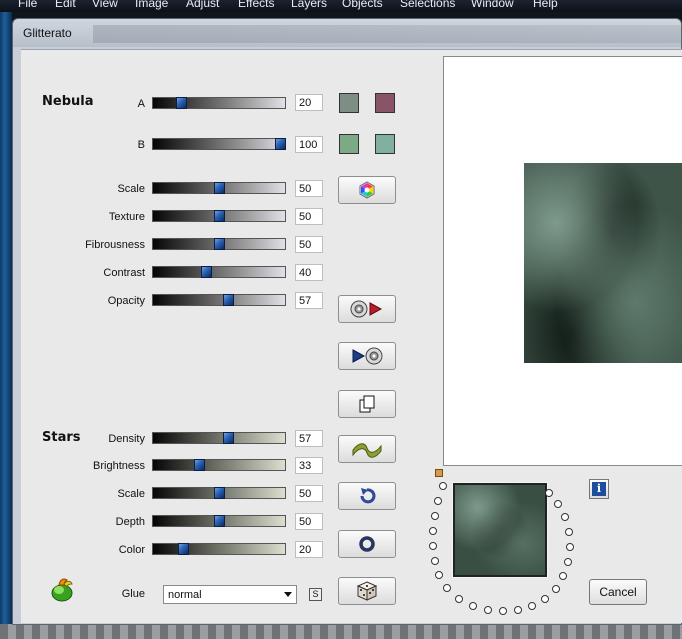 Image resolution: width=682 pixels, height=639 pixels. I want to click on undo-button, so click(367, 496).